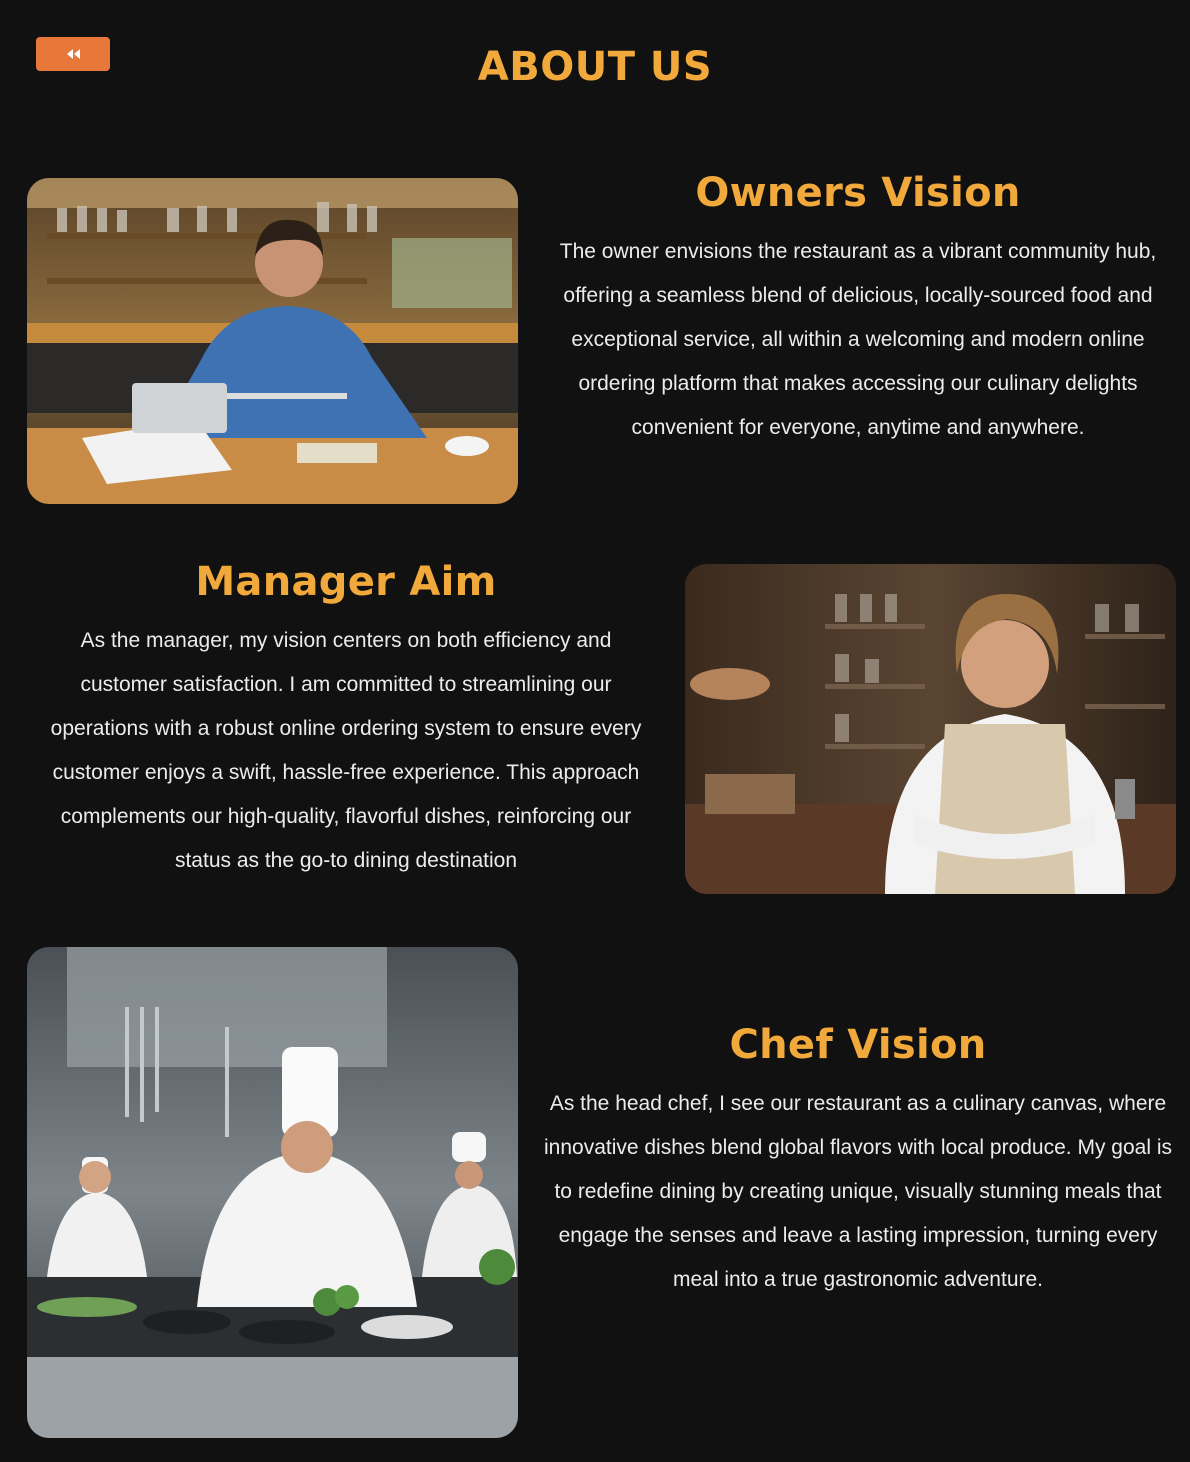 The image size is (1190, 1462). What do you see at coordinates (858, 193) in the screenshot?
I see `section-heading: Owners Vision` at bounding box center [858, 193].